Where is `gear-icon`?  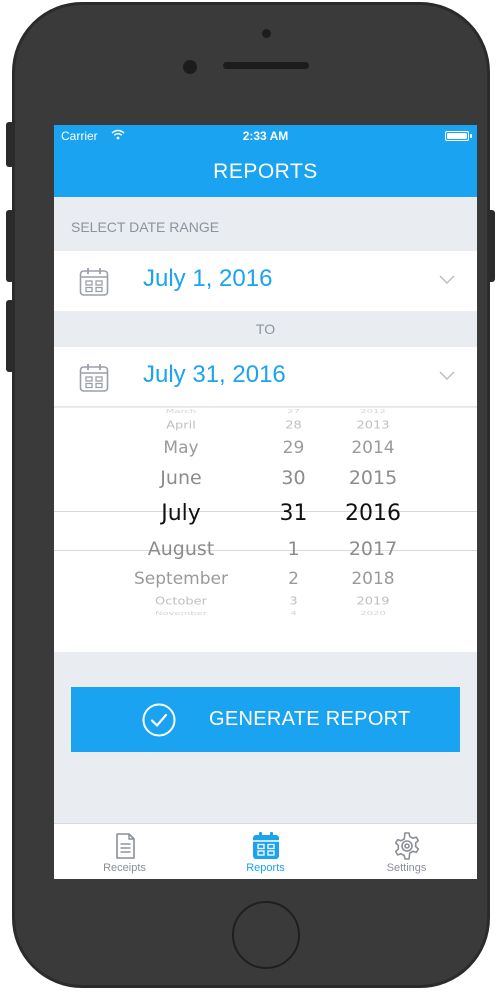
gear-icon is located at coordinates (407, 846).